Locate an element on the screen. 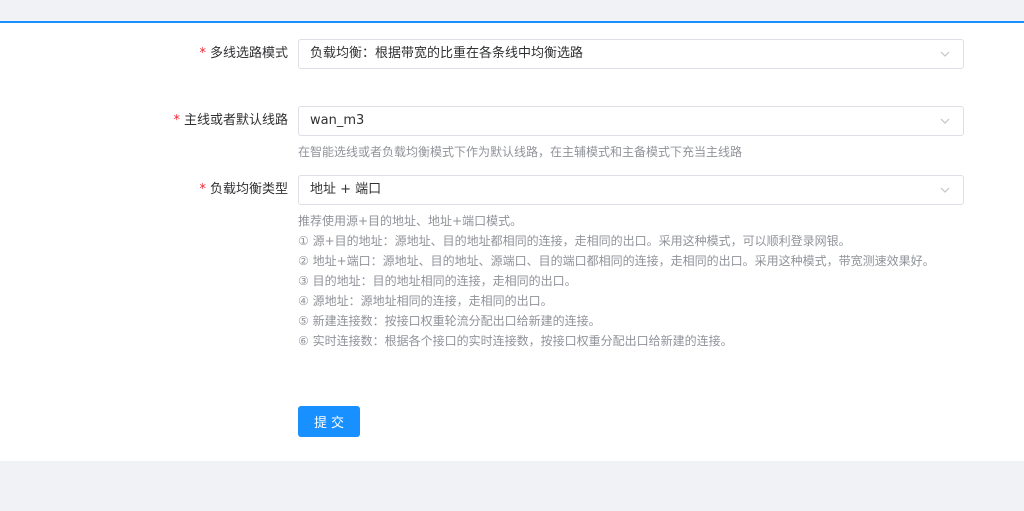 This screenshot has height=511, width=1024. default-line-label-text: 主线或者默认线路 is located at coordinates (235, 120).